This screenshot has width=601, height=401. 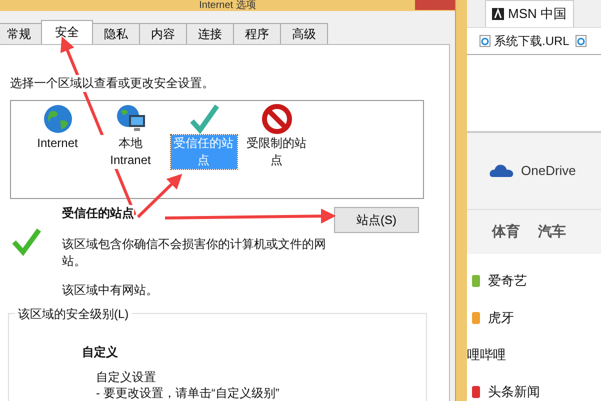 I want to click on tab: 安全, so click(x=67, y=32).